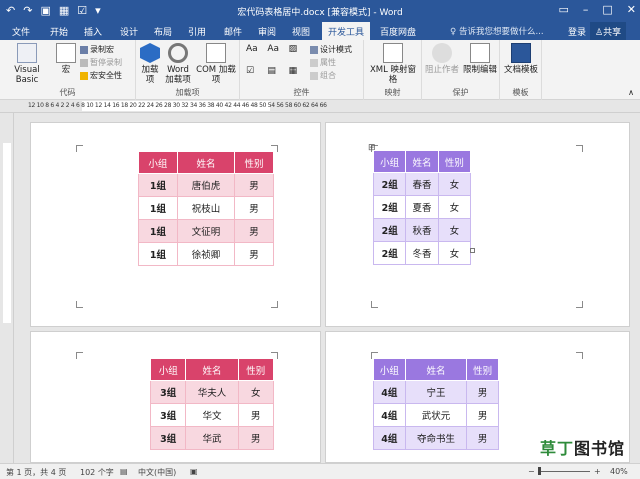 Image resolution: width=640 pixels, height=479 pixels. Describe the element at coordinates (275, 53) in the screenshot. I see `plain-text-icon: Aa` at that location.